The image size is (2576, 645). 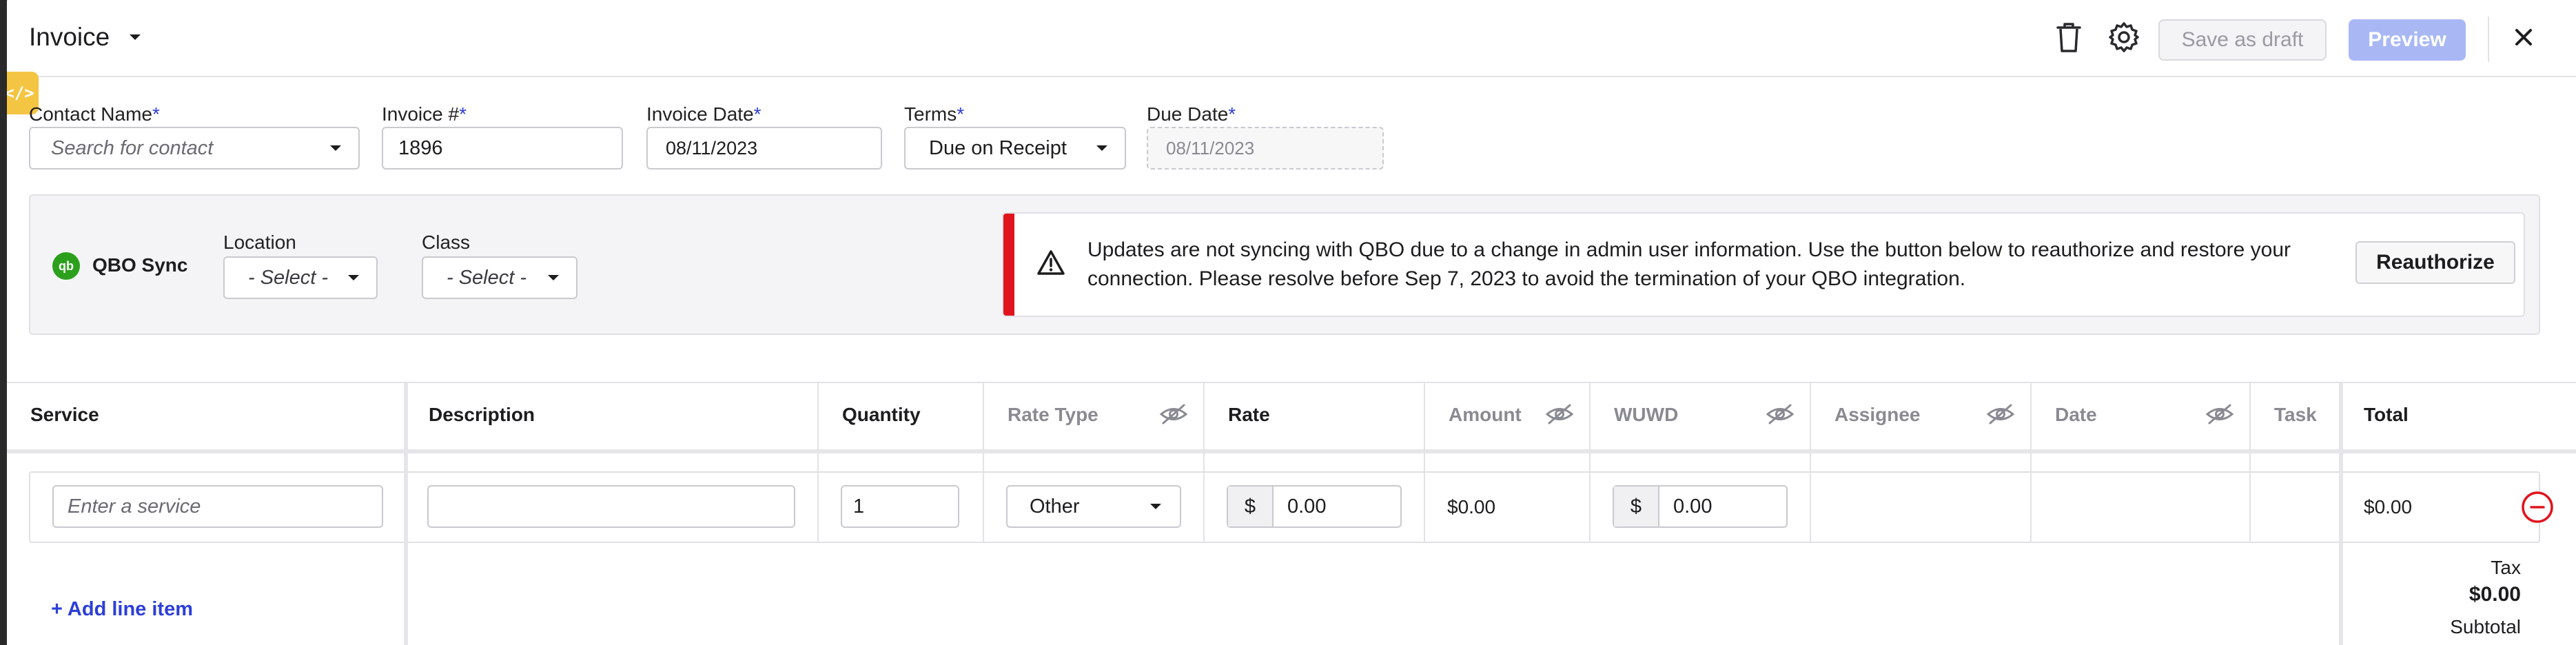 What do you see at coordinates (1249, 414) in the screenshot?
I see `column-rate: Rate` at bounding box center [1249, 414].